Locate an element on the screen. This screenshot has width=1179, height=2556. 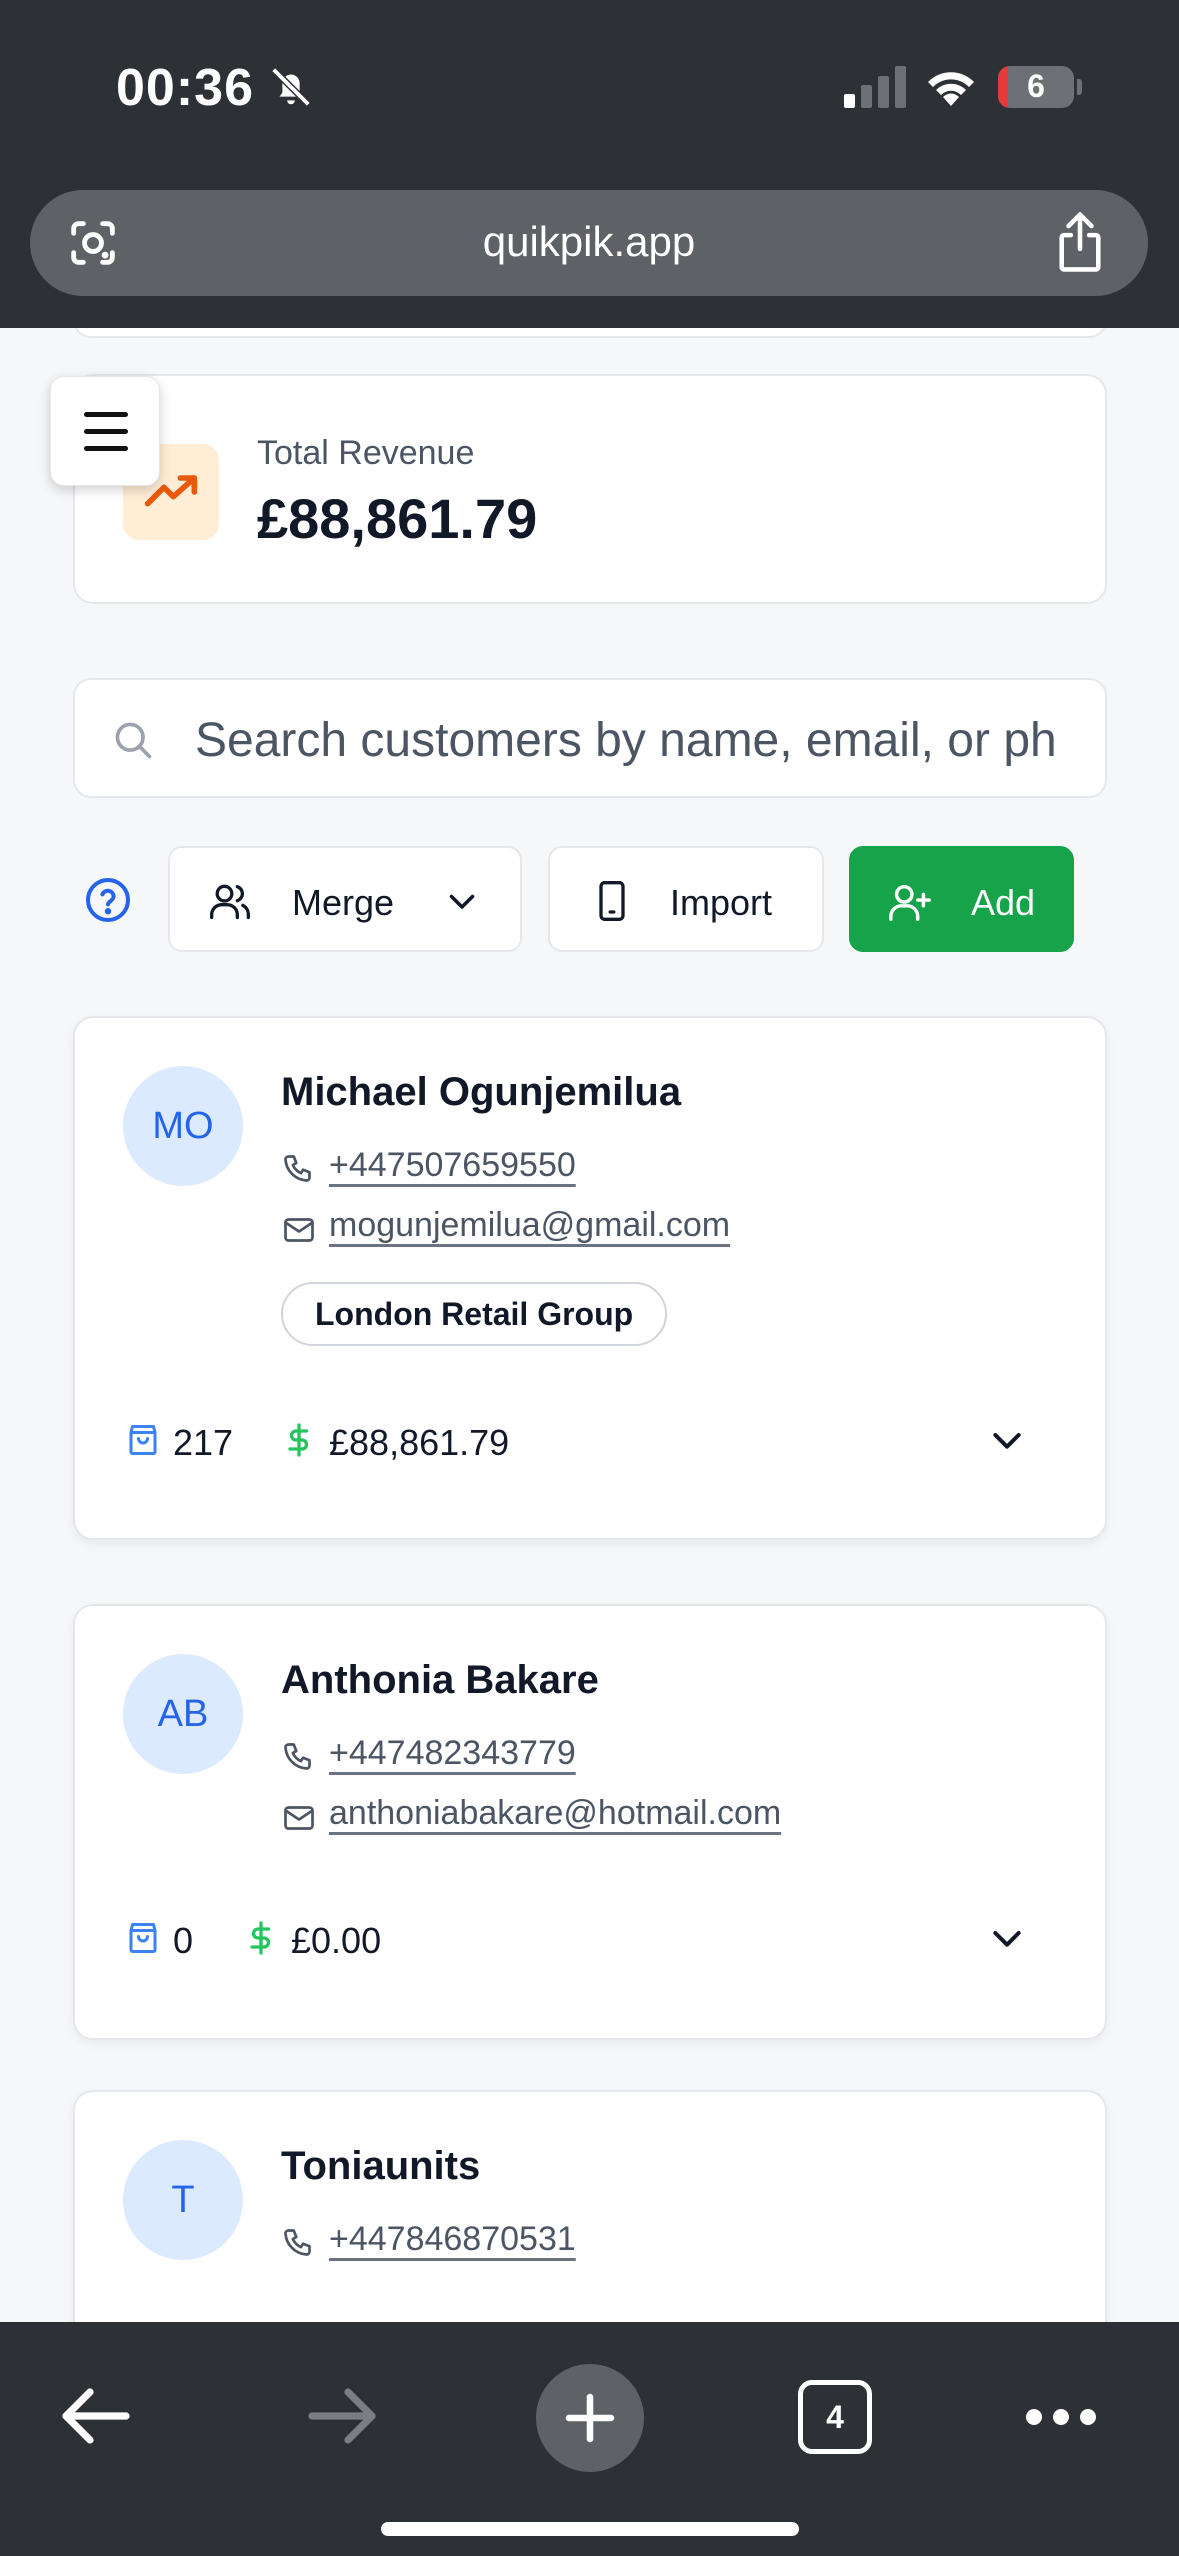
more-options-icon is located at coordinates (1061, 2417).